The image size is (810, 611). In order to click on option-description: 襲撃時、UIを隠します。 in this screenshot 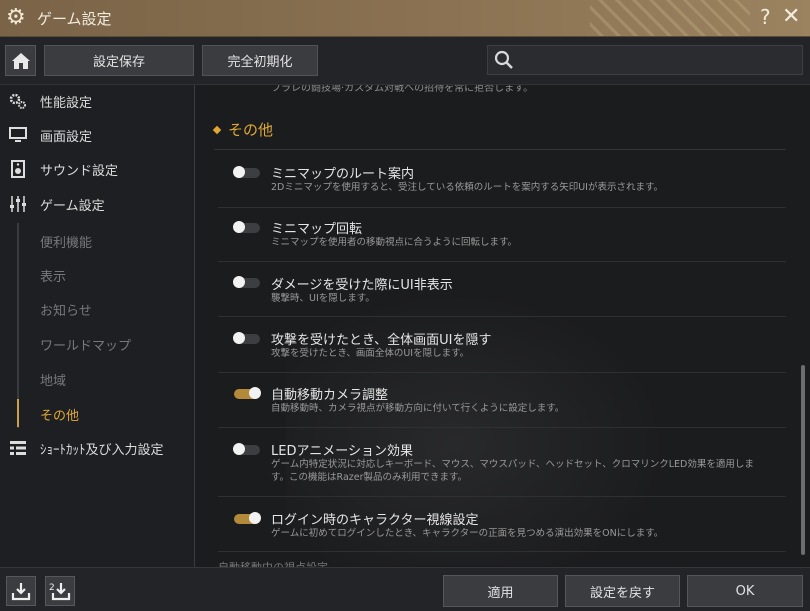, I will do `click(323, 298)`.